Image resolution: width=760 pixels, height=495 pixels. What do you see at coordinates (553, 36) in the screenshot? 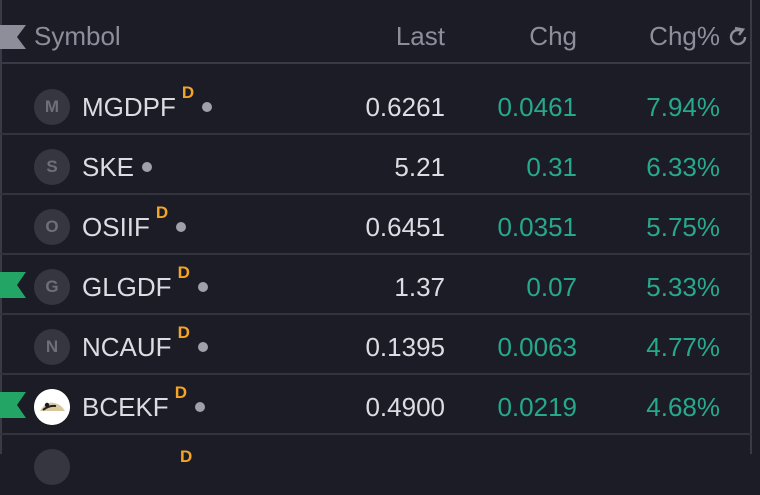
I see `column-header-chg: Chg` at bounding box center [553, 36].